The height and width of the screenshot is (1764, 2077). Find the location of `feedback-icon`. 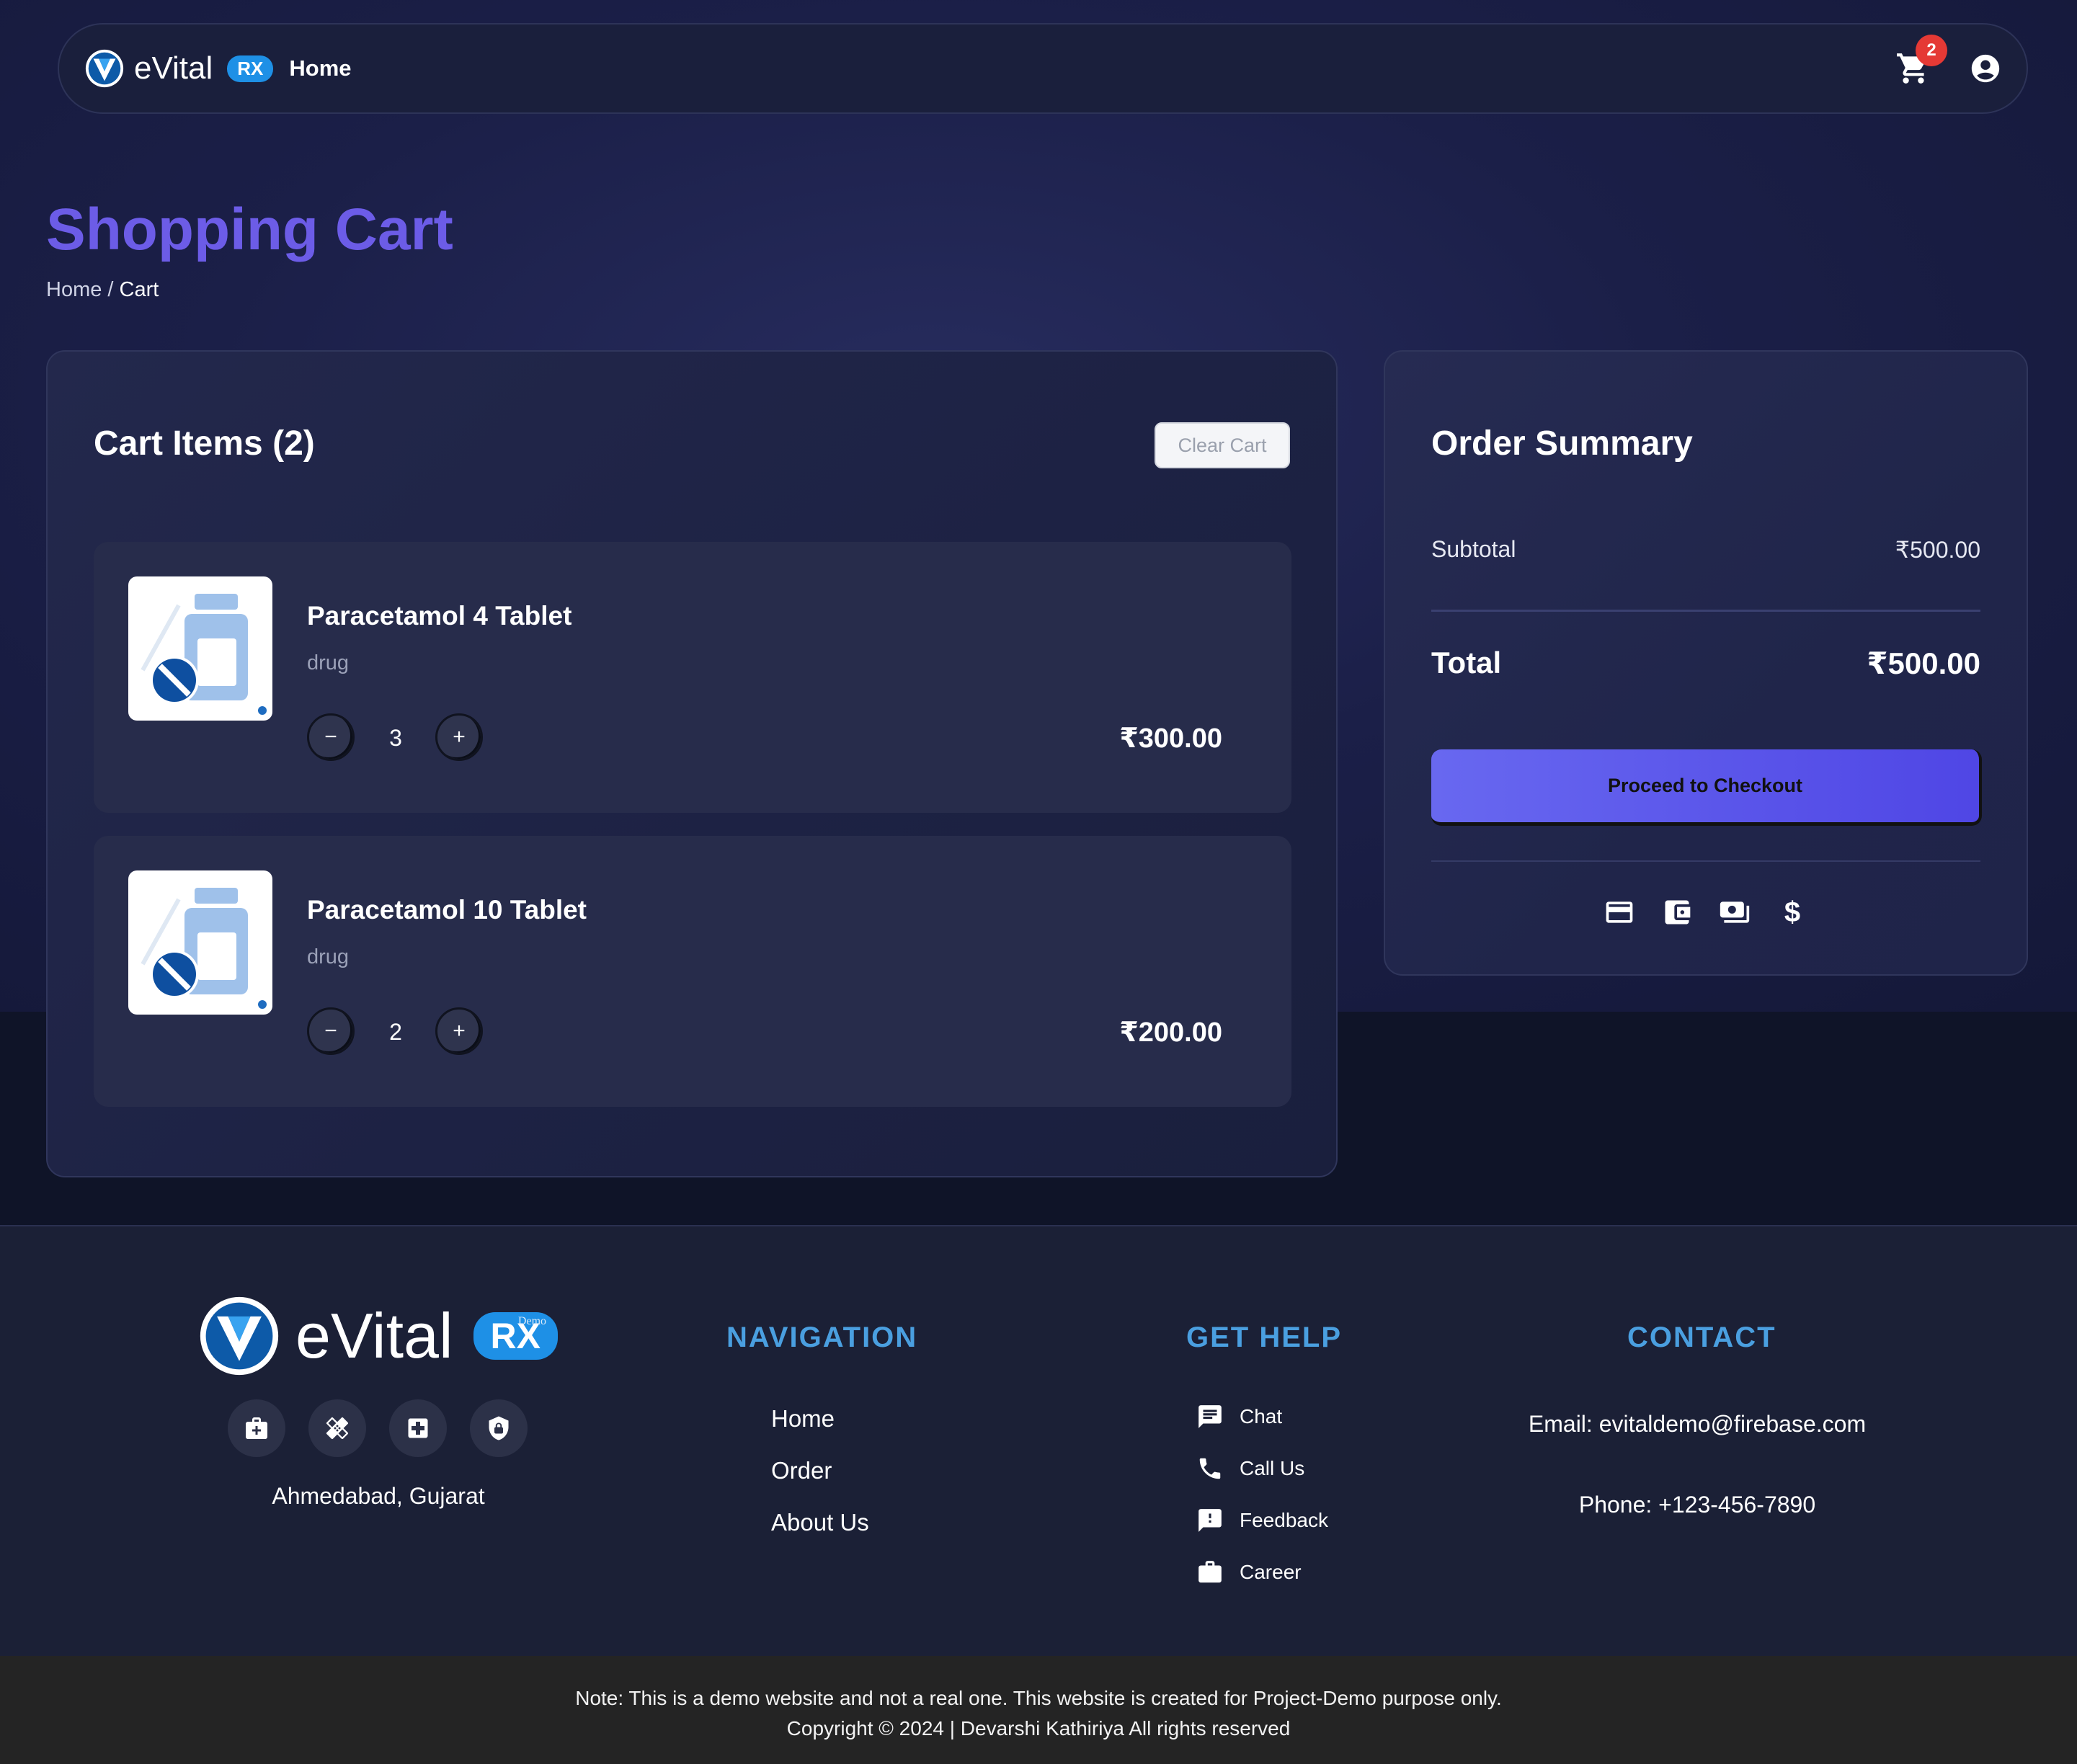

feedback-icon is located at coordinates (1210, 1520).